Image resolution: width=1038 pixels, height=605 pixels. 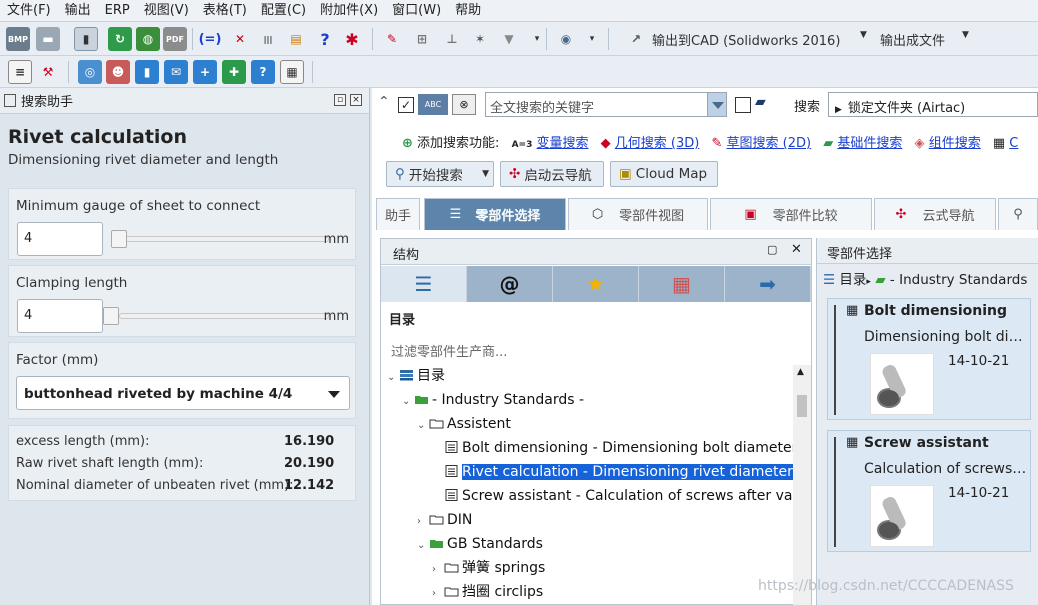 What do you see at coordinates (292, 72) in the screenshot?
I see `table-icon: ▦` at bounding box center [292, 72].